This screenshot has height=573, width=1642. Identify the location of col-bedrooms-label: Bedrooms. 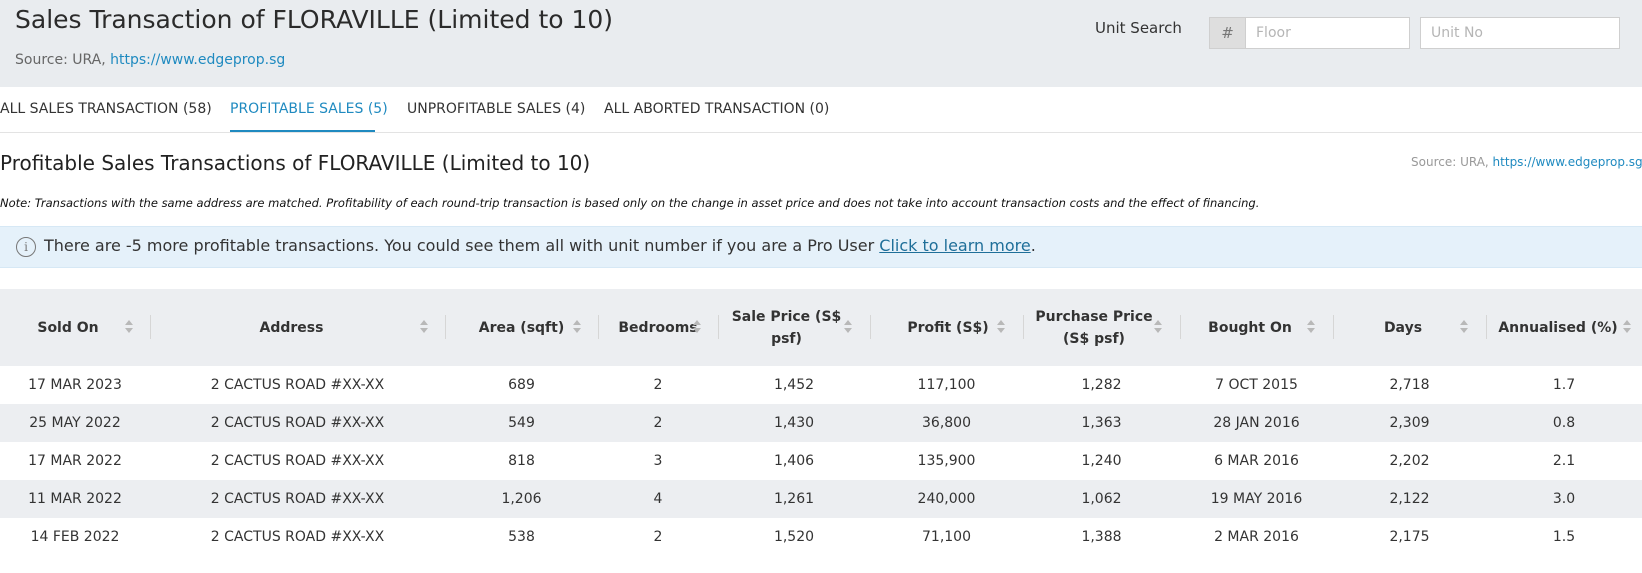
(658, 327).